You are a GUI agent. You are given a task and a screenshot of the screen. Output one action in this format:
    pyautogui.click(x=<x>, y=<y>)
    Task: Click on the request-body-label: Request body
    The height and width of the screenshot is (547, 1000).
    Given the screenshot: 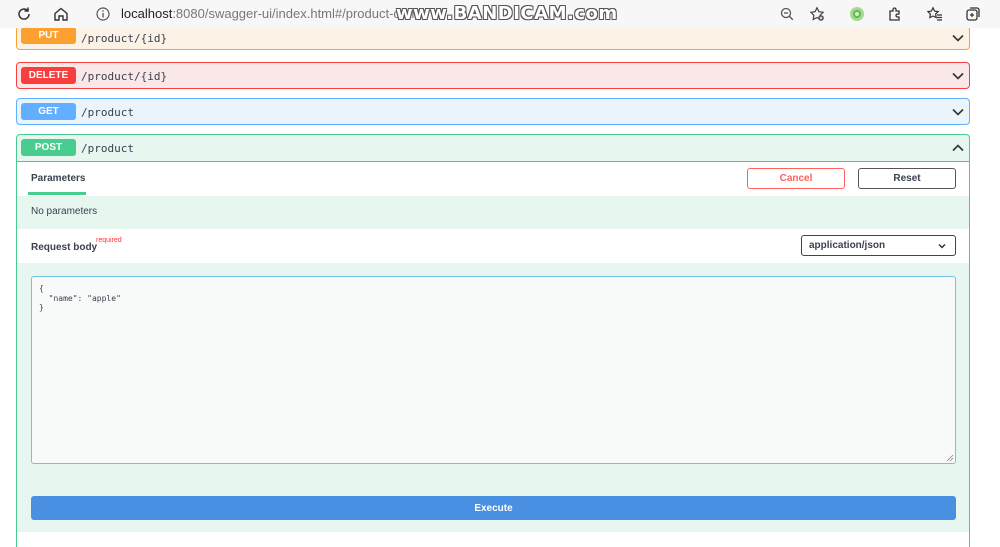 What is the action you would take?
    pyautogui.click(x=64, y=247)
    